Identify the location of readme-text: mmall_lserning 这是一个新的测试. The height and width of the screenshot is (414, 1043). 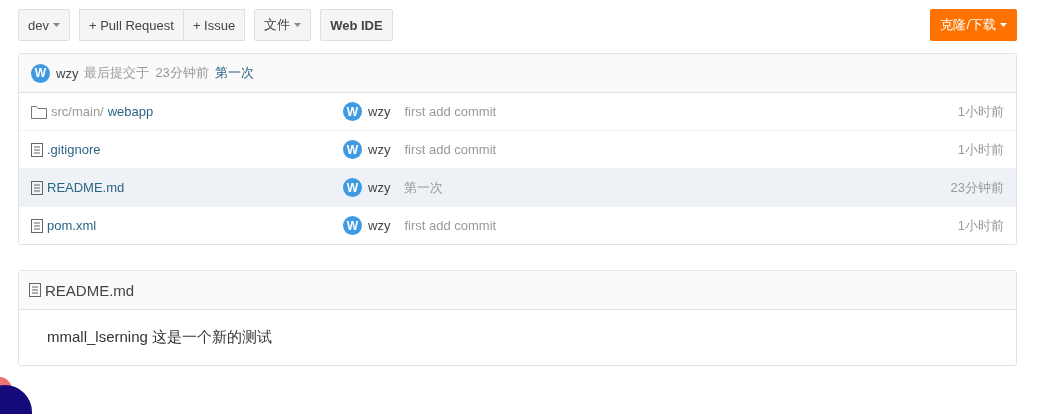
(160, 336).